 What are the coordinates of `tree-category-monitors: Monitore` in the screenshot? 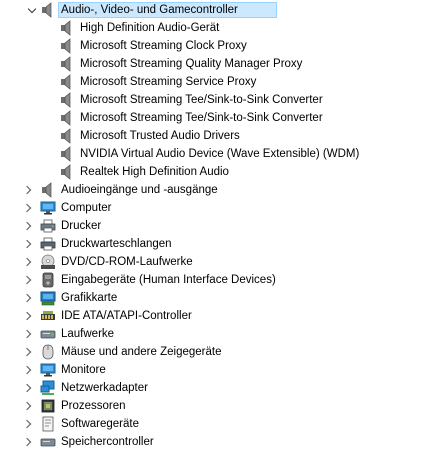 It's located at (219, 370).